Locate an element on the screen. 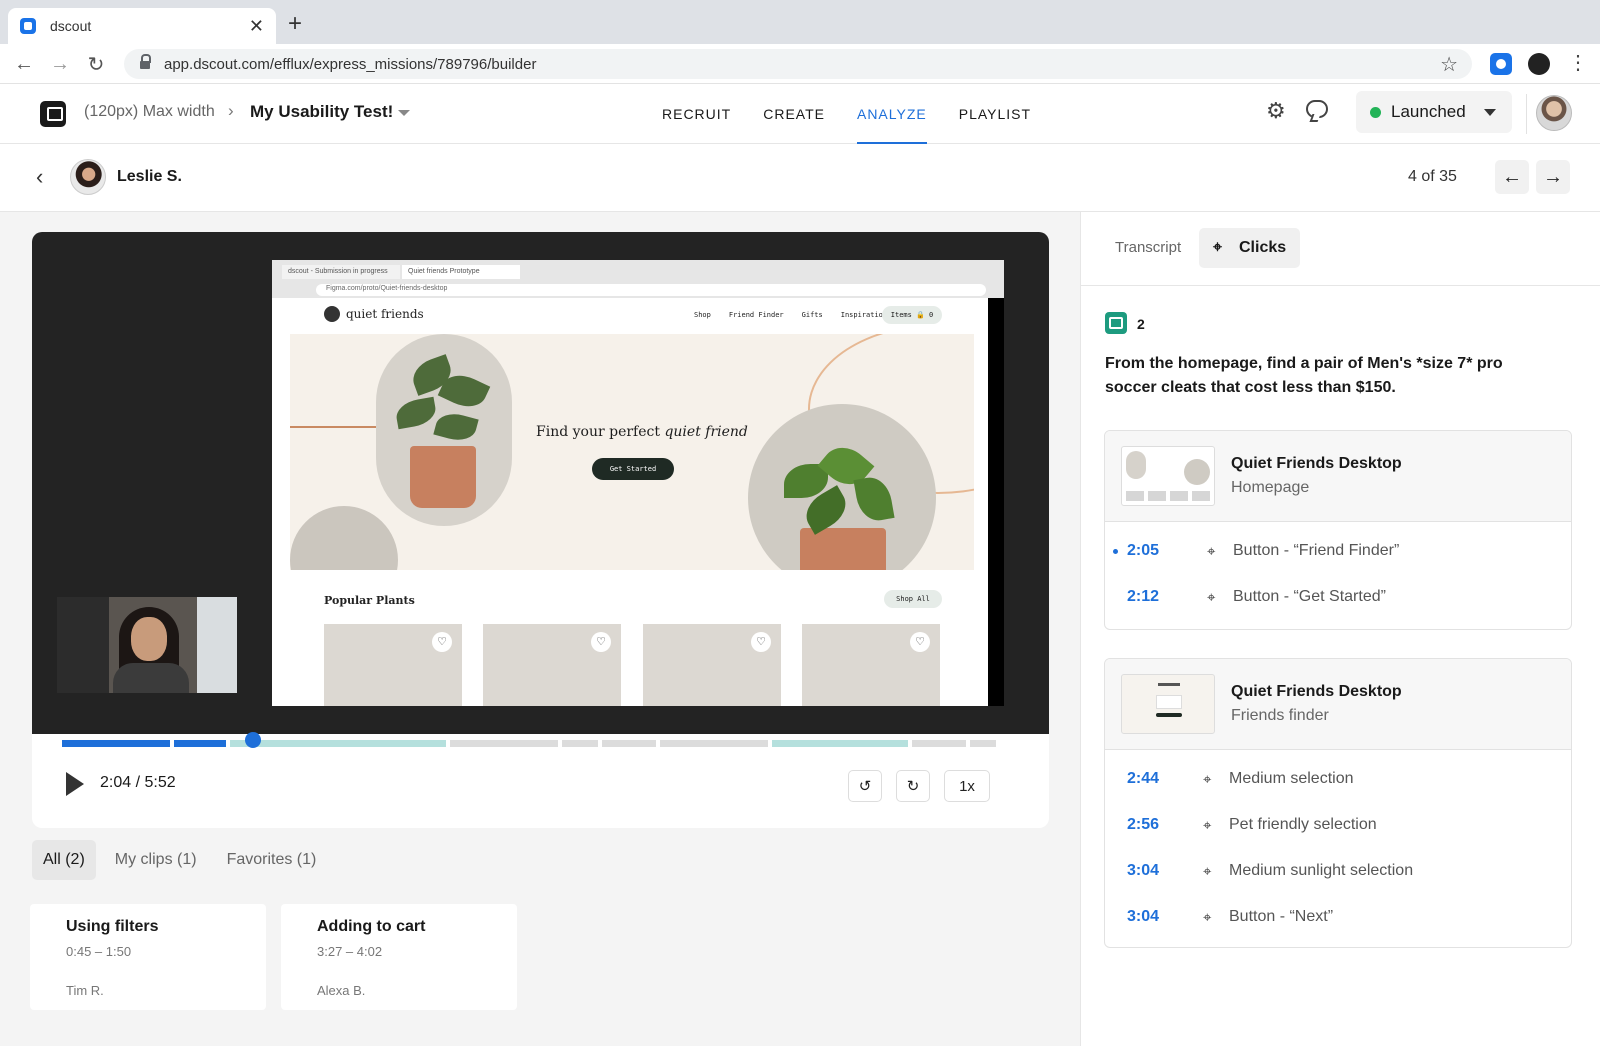 The image size is (1600, 1046). browser-menu-icon: ⋮ is located at coordinates (1578, 62).